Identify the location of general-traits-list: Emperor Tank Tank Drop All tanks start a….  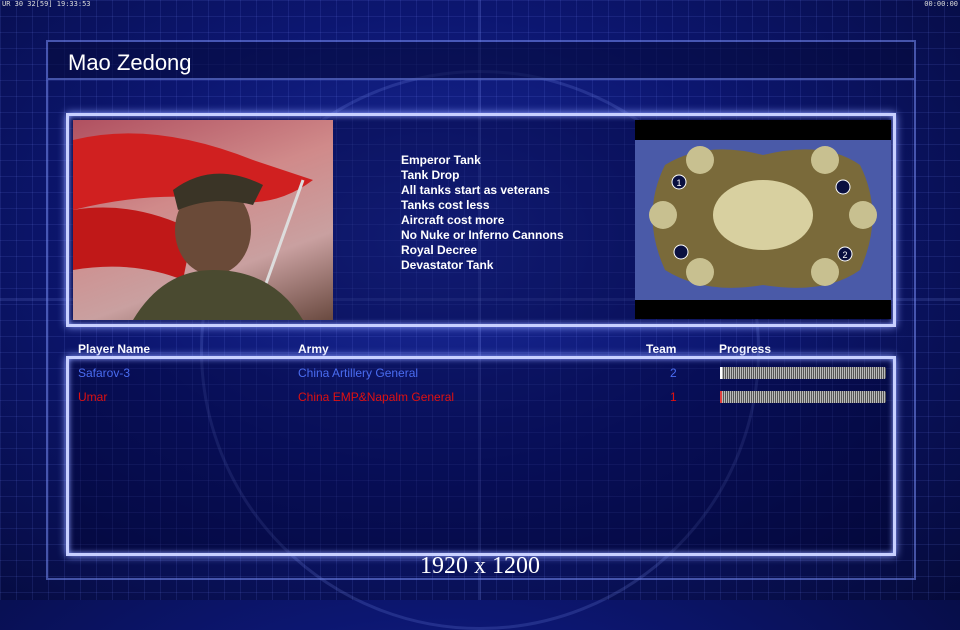
(482, 213).